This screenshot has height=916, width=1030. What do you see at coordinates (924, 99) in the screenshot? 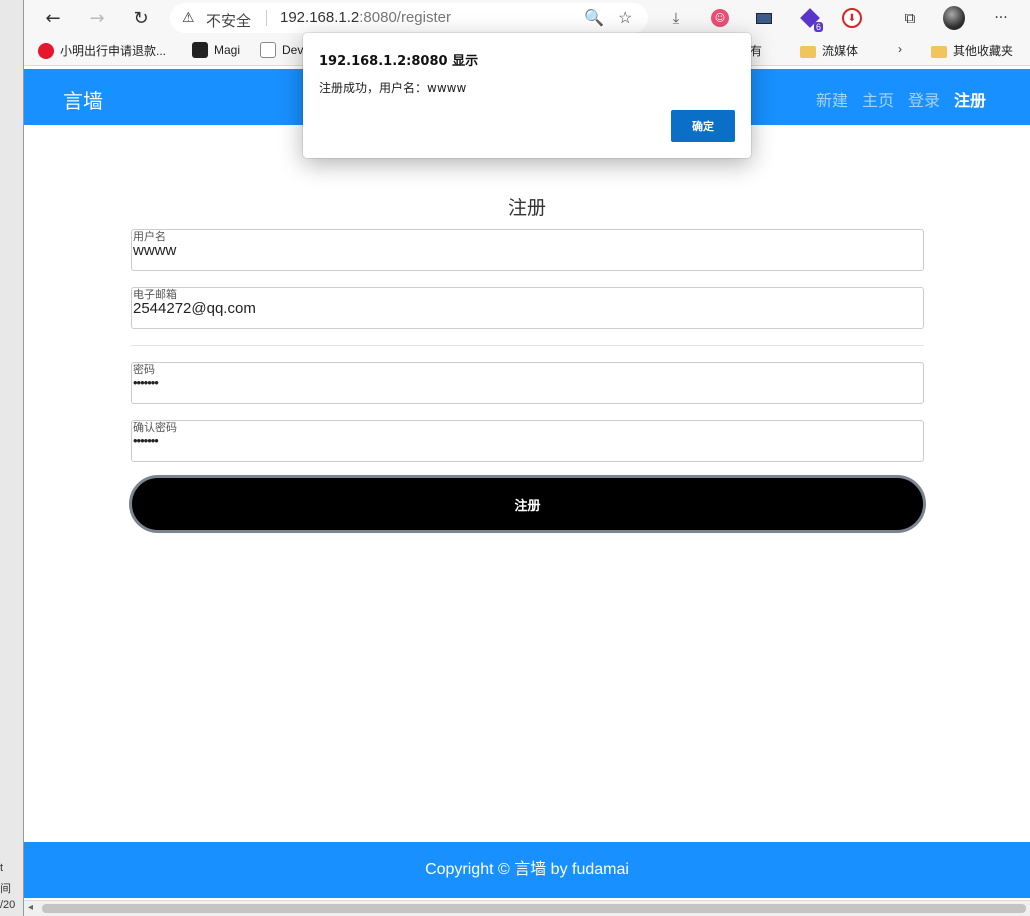
I see `nav-login: 登录` at bounding box center [924, 99].